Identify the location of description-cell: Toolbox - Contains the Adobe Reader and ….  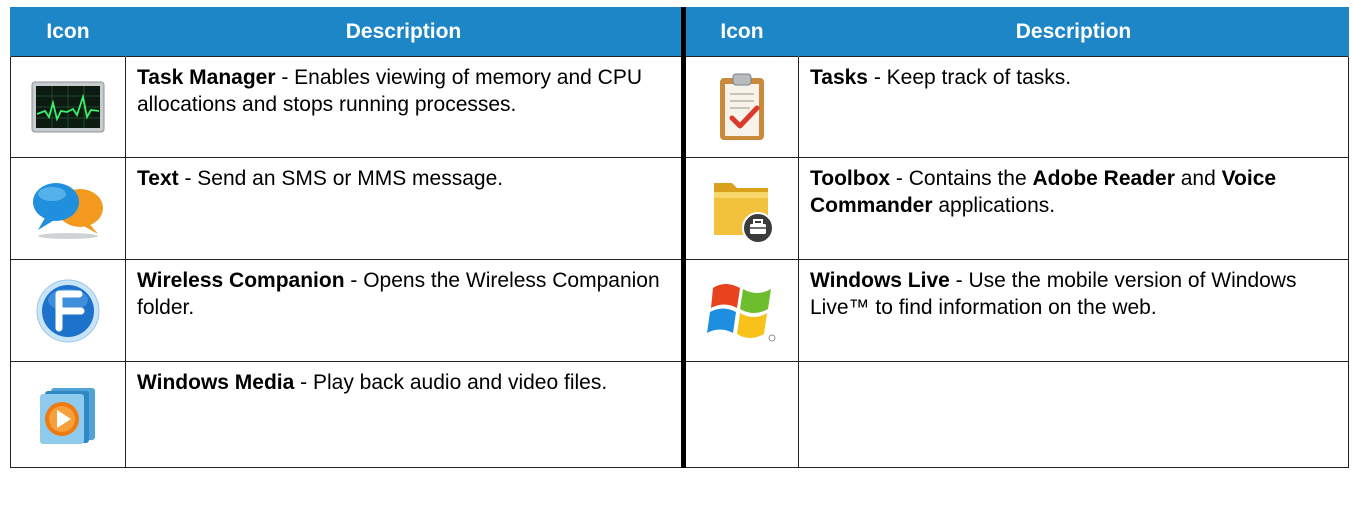
(1073, 208).